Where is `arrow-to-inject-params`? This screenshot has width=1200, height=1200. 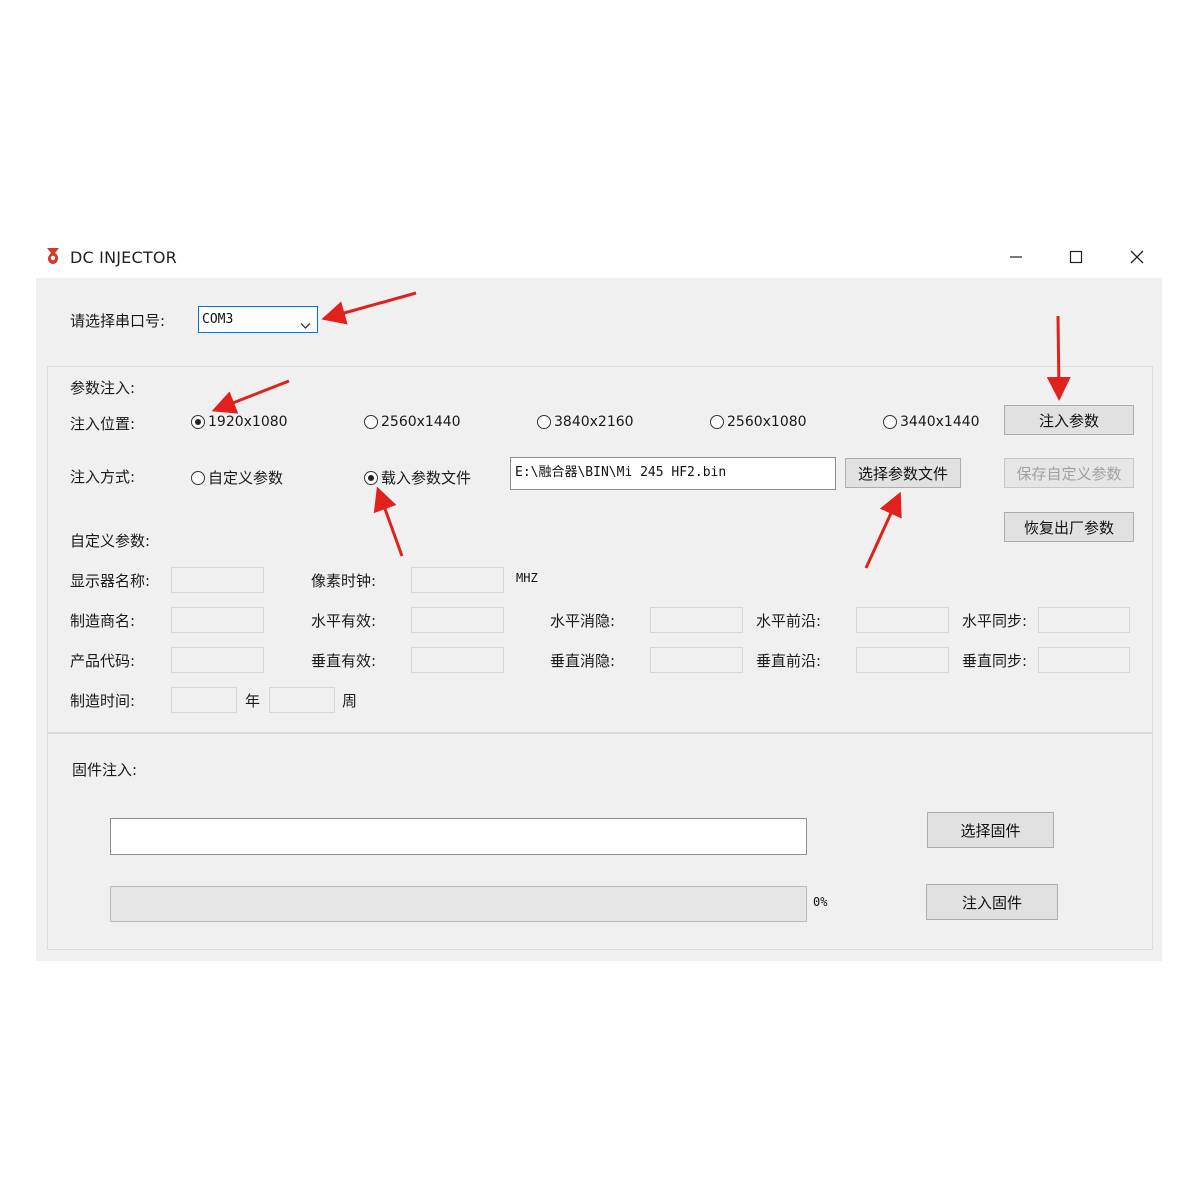 arrow-to-inject-params is located at coordinates (1058, 358).